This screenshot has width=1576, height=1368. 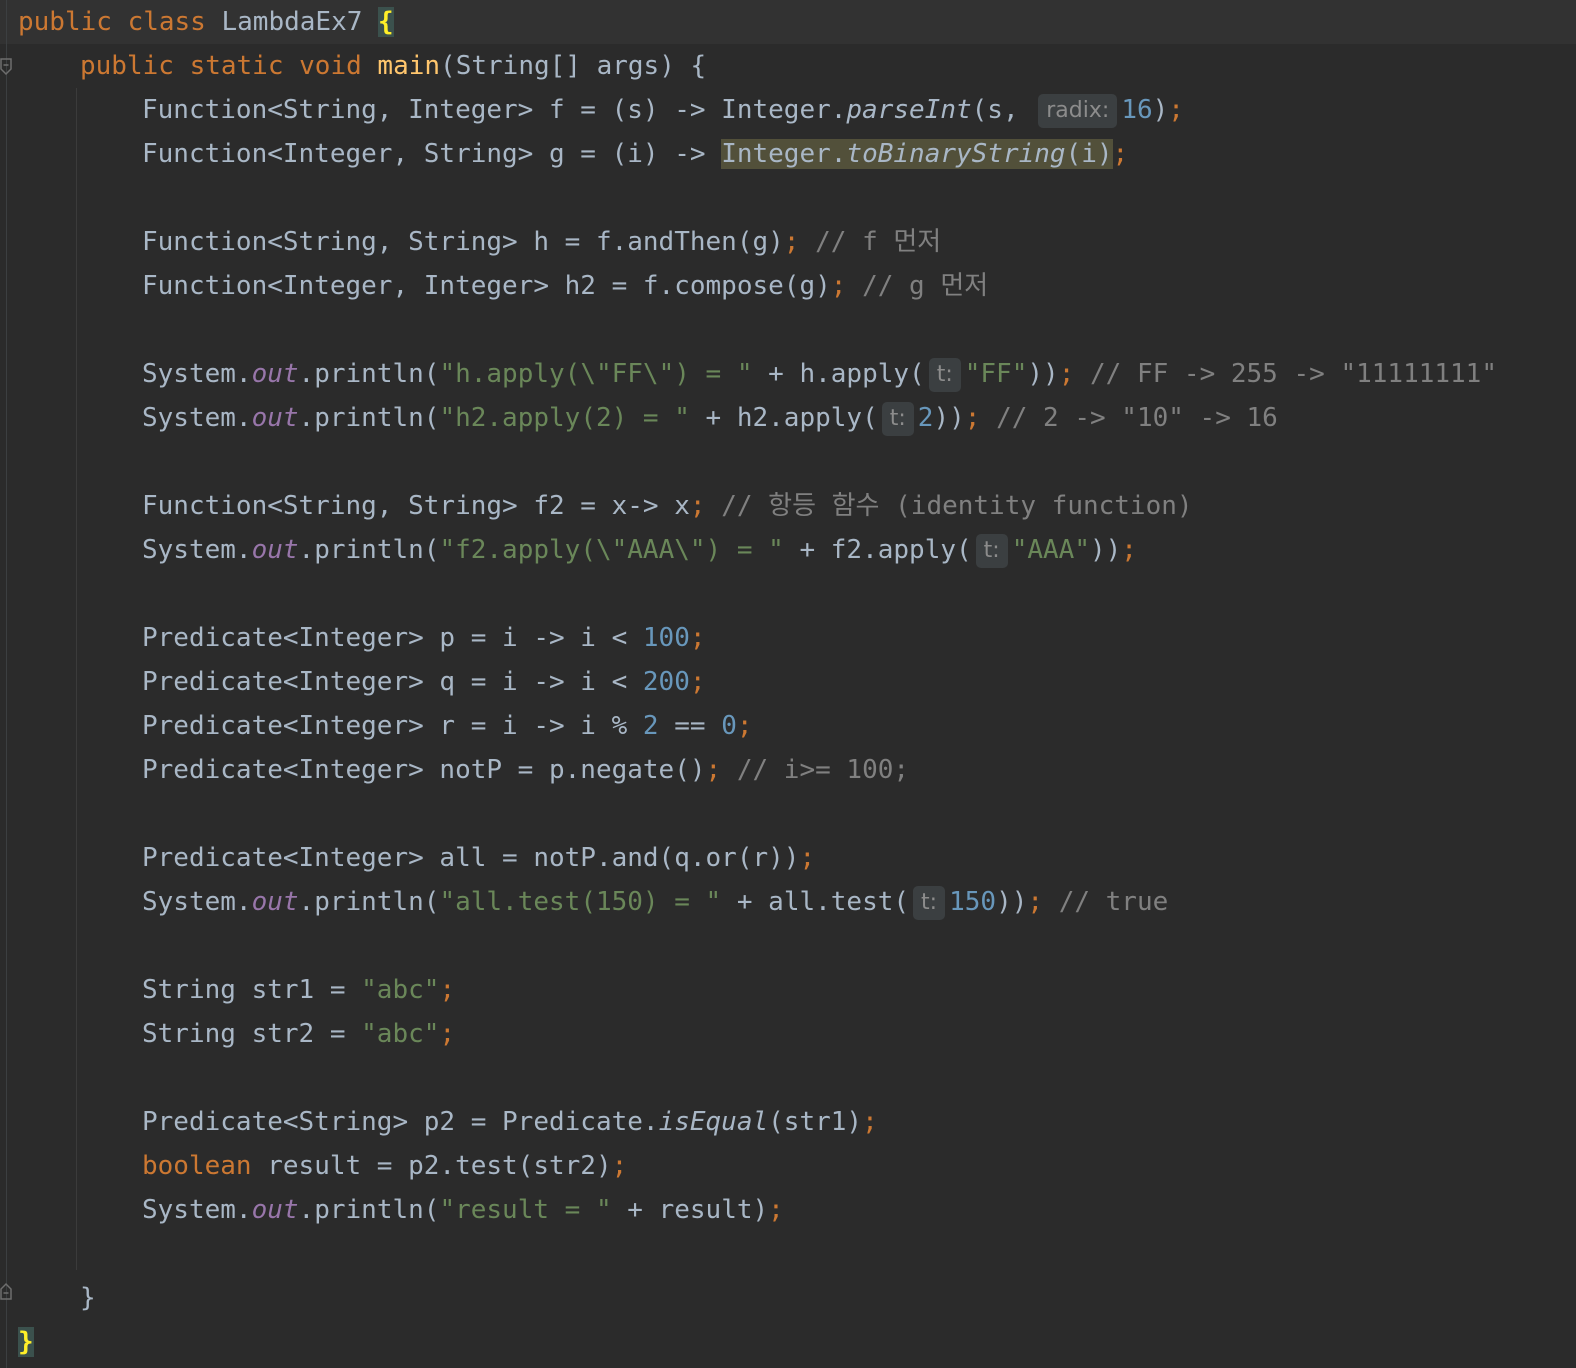 I want to click on code-line-r: Predicate<Integer> r = i -> i % 2 == 0;, so click(x=376, y=726).